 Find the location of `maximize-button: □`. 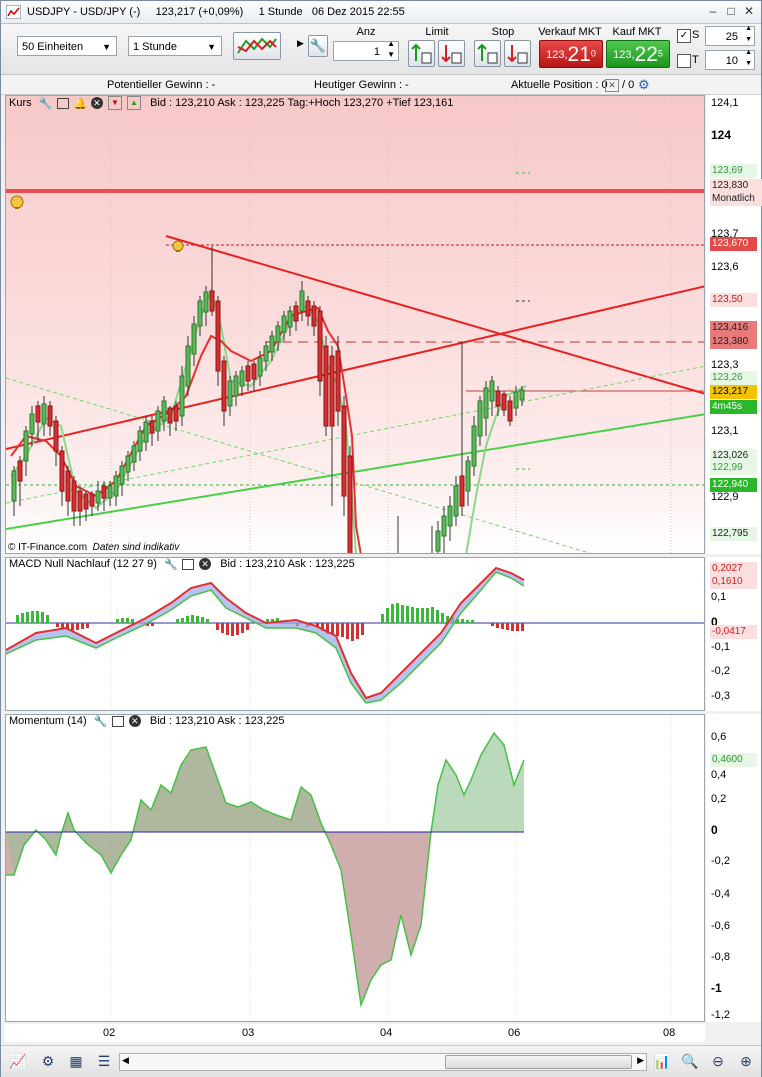

maximize-button: □ is located at coordinates (731, 11).